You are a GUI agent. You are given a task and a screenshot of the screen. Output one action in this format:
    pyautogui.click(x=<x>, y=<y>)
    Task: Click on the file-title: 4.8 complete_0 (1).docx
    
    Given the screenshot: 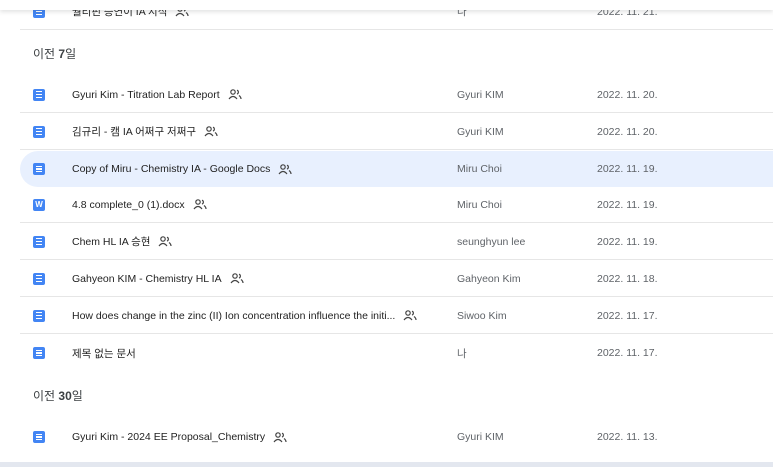 What is the action you would take?
    pyautogui.click(x=128, y=204)
    